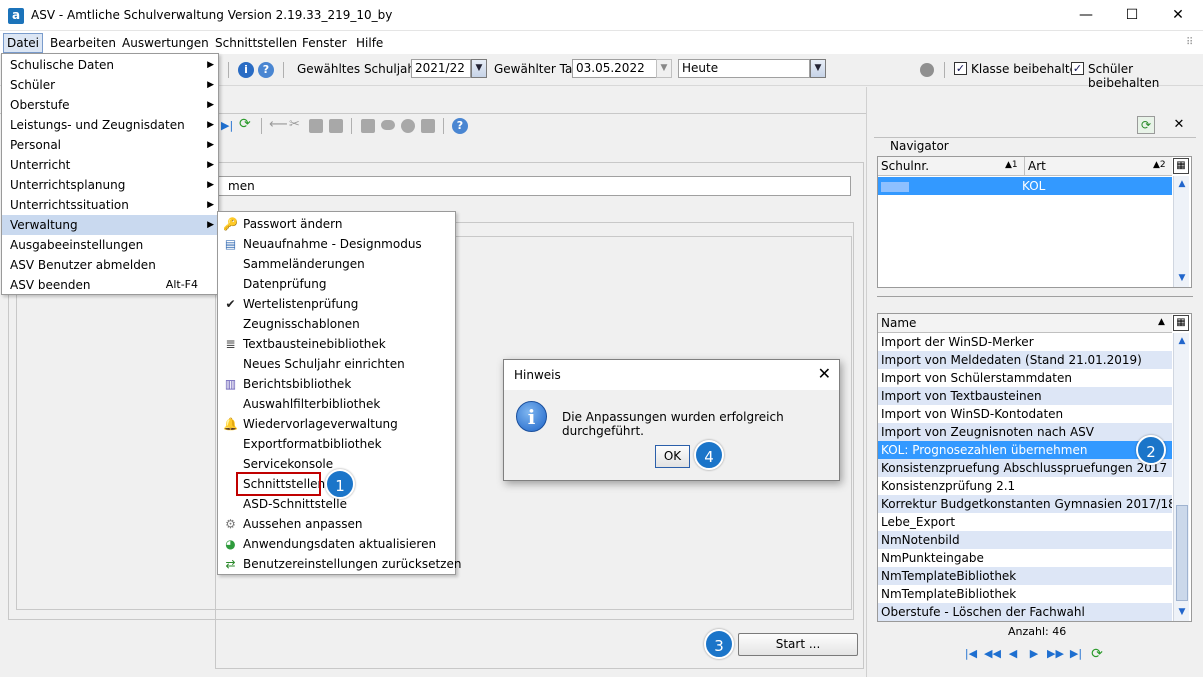 This screenshot has width=1203, height=677. Describe the element at coordinates (336, 324) in the screenshot. I see `verwaltung-menu-item: Zeugnisschablonen` at that location.